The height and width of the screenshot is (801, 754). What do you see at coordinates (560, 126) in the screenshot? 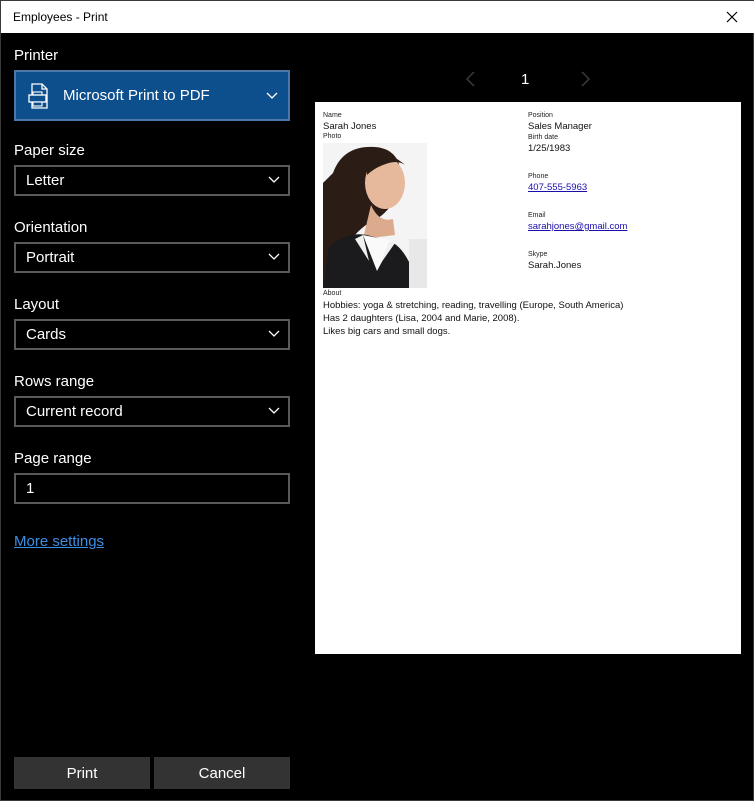
I see `position-value: Sales Manager` at bounding box center [560, 126].